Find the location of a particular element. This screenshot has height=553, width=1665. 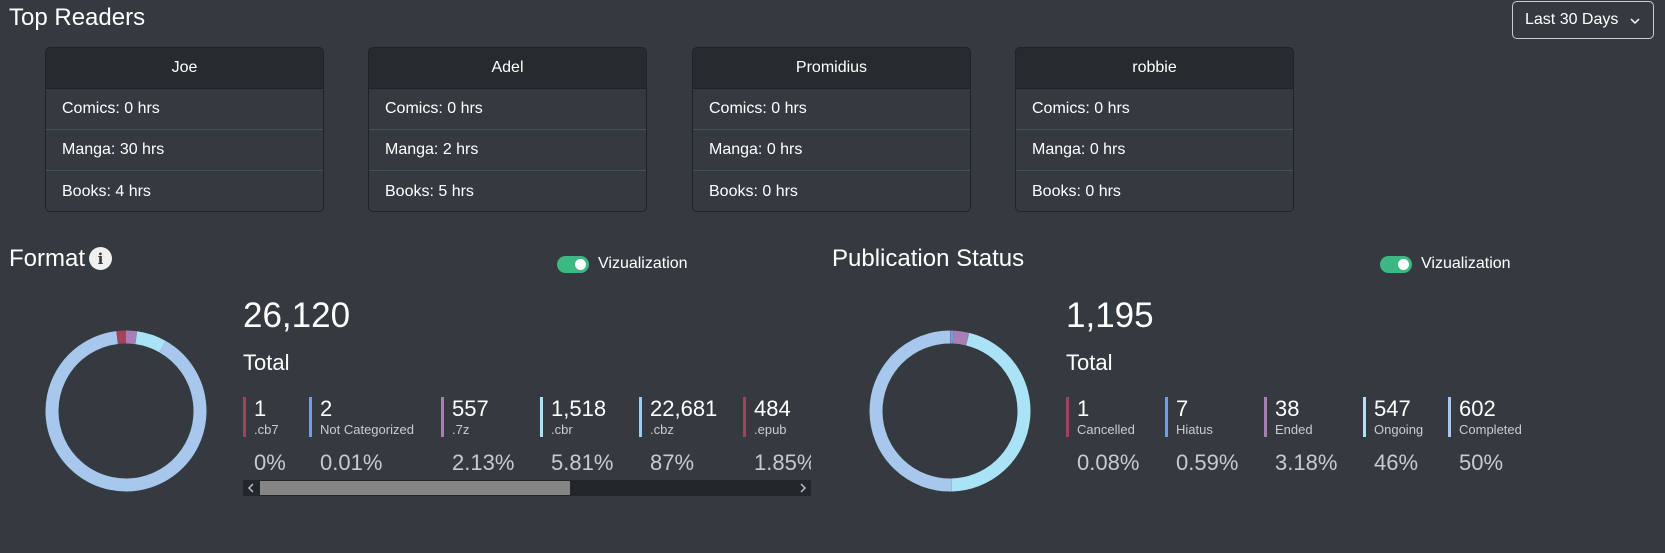

donut-slice-cbz is located at coordinates (126, 411).